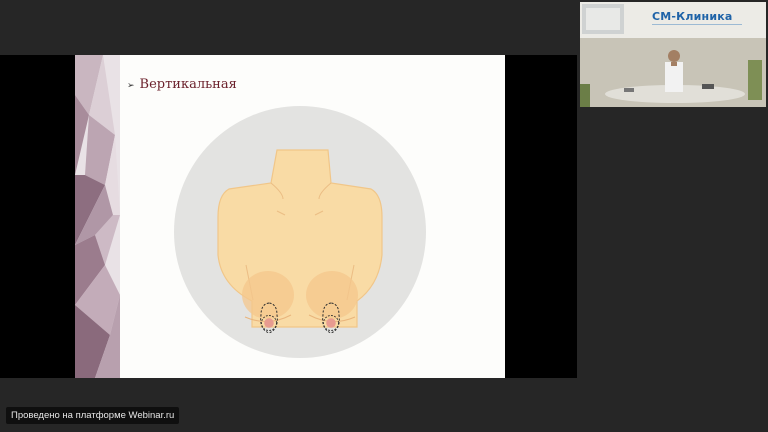 This screenshot has width=768, height=432. What do you see at coordinates (673, 54) in the screenshot?
I see `presenter-webcam: СМ-Клиника` at bounding box center [673, 54].